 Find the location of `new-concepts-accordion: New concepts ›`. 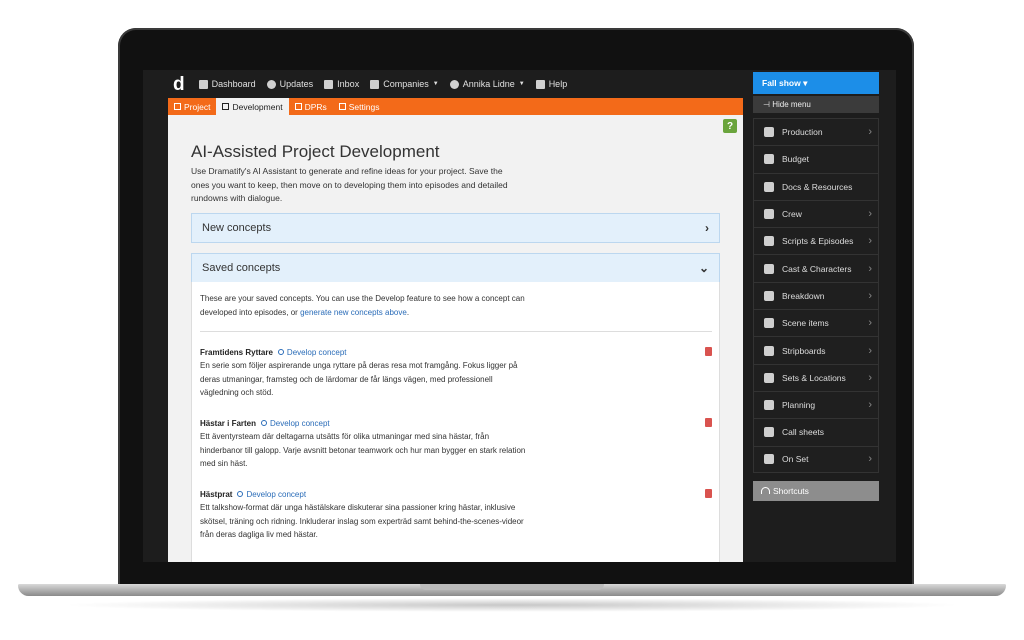

new-concepts-accordion: New concepts › is located at coordinates (455, 228).